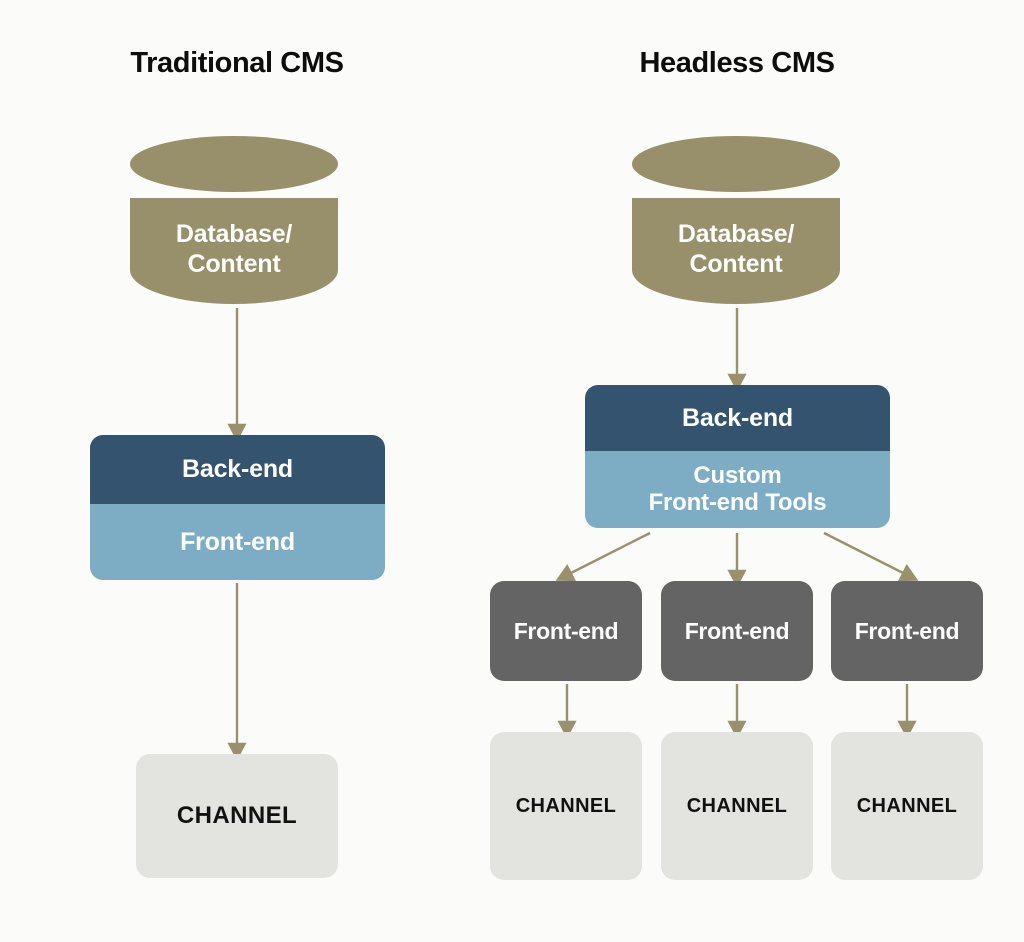 The image size is (1024, 942). What do you see at coordinates (737, 418) in the screenshot?
I see `headless-backend-band: Back-end` at bounding box center [737, 418].